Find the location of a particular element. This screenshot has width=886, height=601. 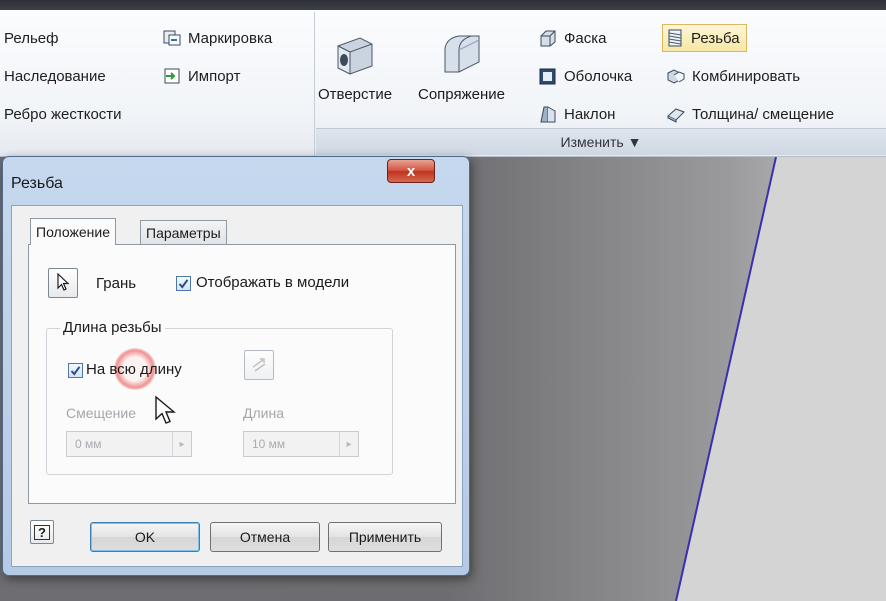

ribbon-separator is located at coordinates (314, 84).